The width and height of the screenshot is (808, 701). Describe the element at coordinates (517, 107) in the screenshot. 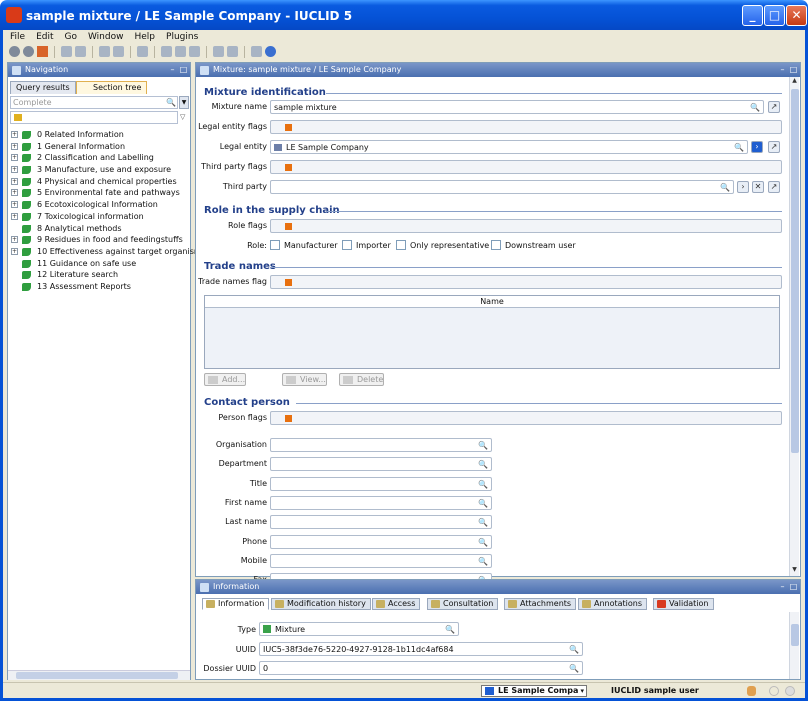

I see `mixture-name-field: sample mixture 🔍` at that location.